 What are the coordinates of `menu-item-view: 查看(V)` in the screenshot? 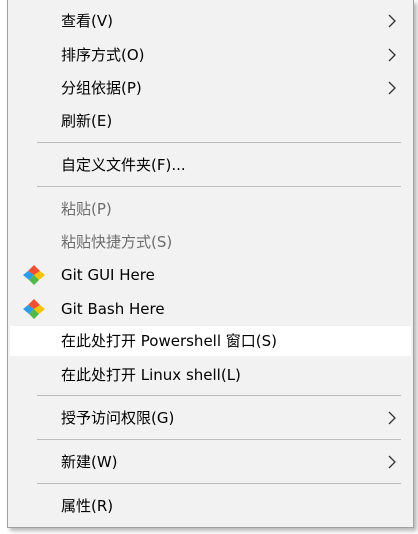 It's located at (210, 21).